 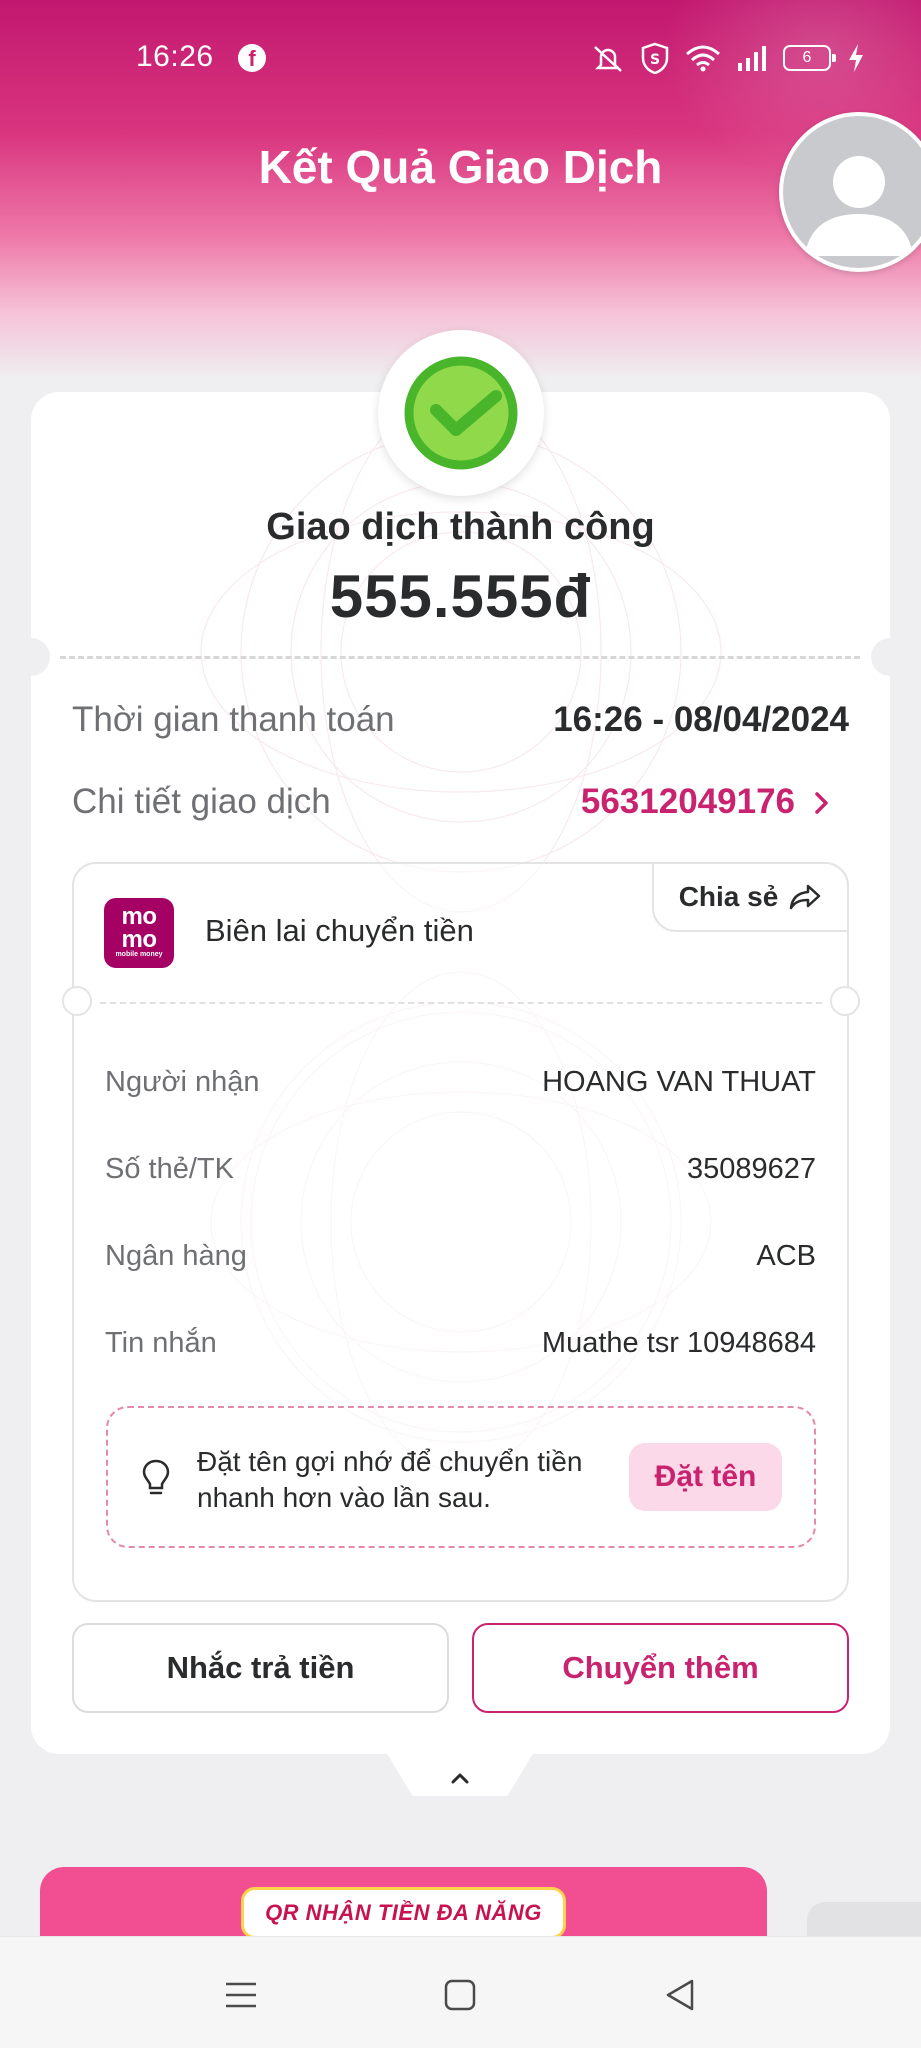 What do you see at coordinates (460, 1778) in the screenshot?
I see `chevron-up-icon` at bounding box center [460, 1778].